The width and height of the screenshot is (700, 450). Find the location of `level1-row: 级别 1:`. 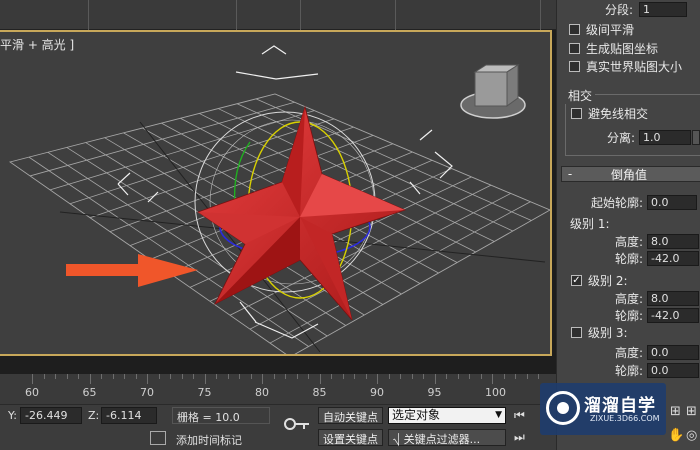

level1-row: 级别 1: is located at coordinates (628, 223).